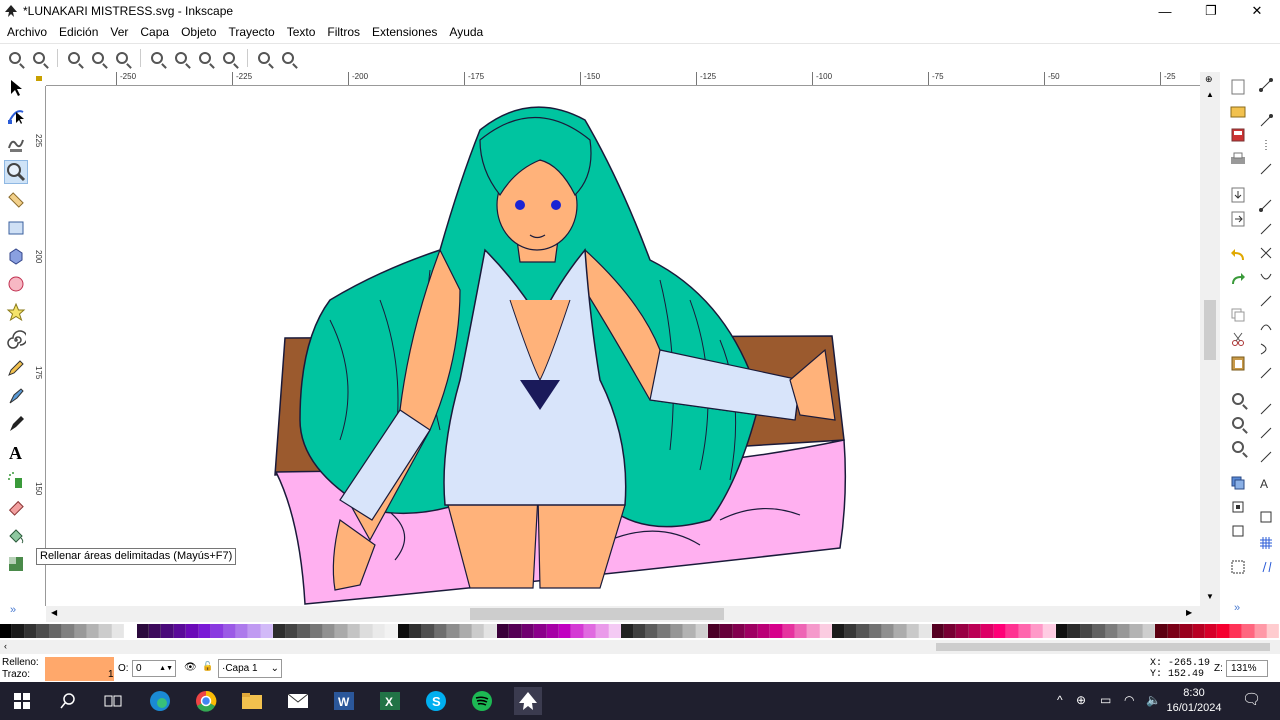 The image size is (1280, 720). Describe the element at coordinates (1238, 483) in the screenshot. I see `duplicate-icon` at that location.